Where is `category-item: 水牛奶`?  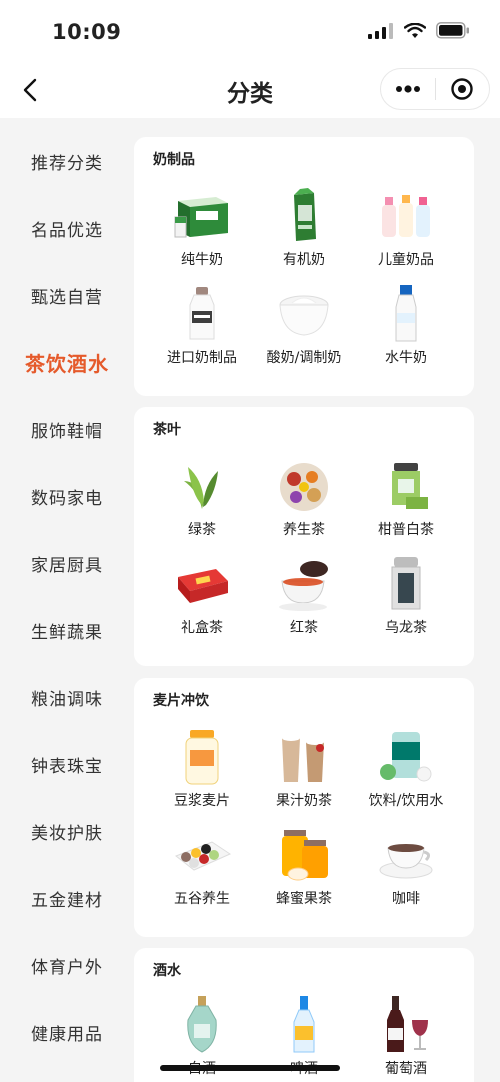 category-item: 水牛奶 is located at coordinates (406, 326).